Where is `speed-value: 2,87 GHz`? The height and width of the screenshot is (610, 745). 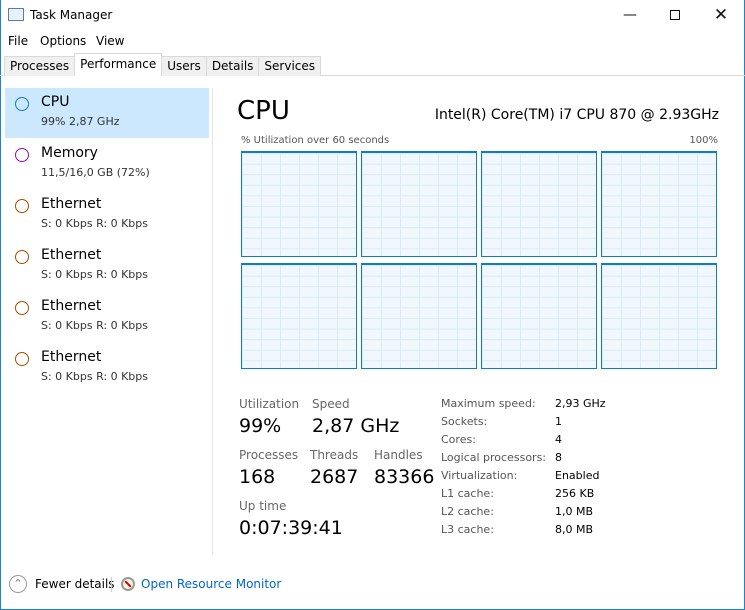 speed-value: 2,87 GHz is located at coordinates (356, 426).